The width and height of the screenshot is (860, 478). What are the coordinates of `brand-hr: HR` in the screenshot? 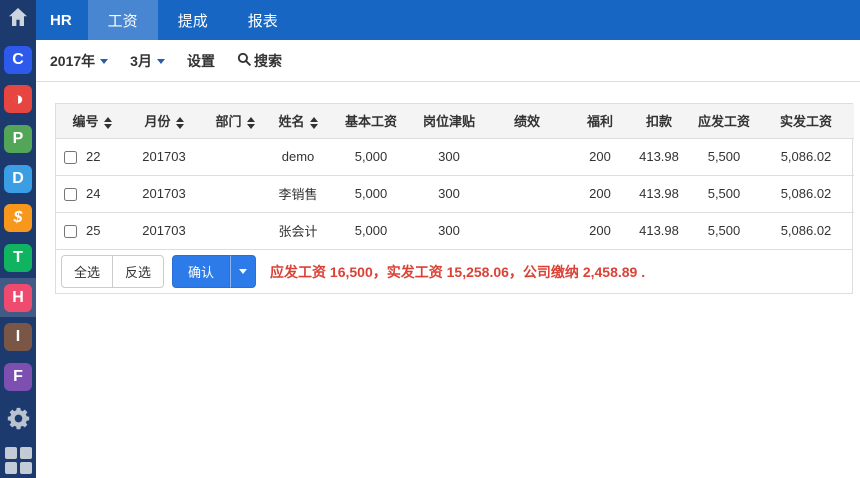 It's located at (62, 20).